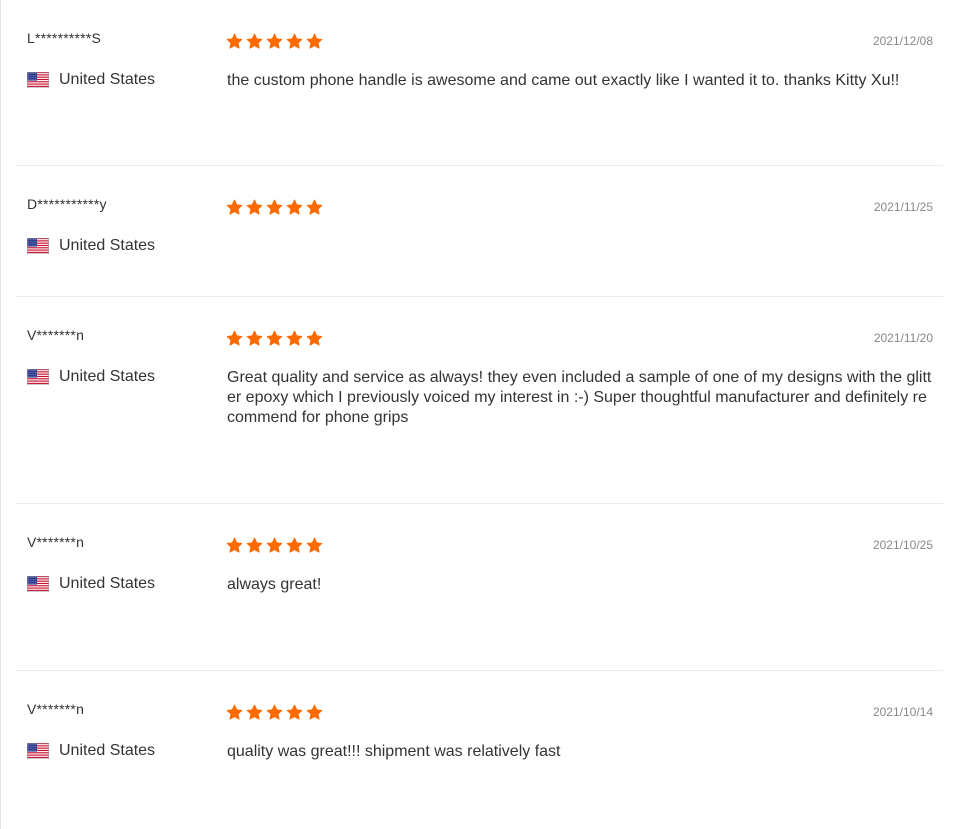 This screenshot has width=959, height=829. Describe the element at coordinates (67, 204) in the screenshot. I see `buyer-name: D***********y` at that location.